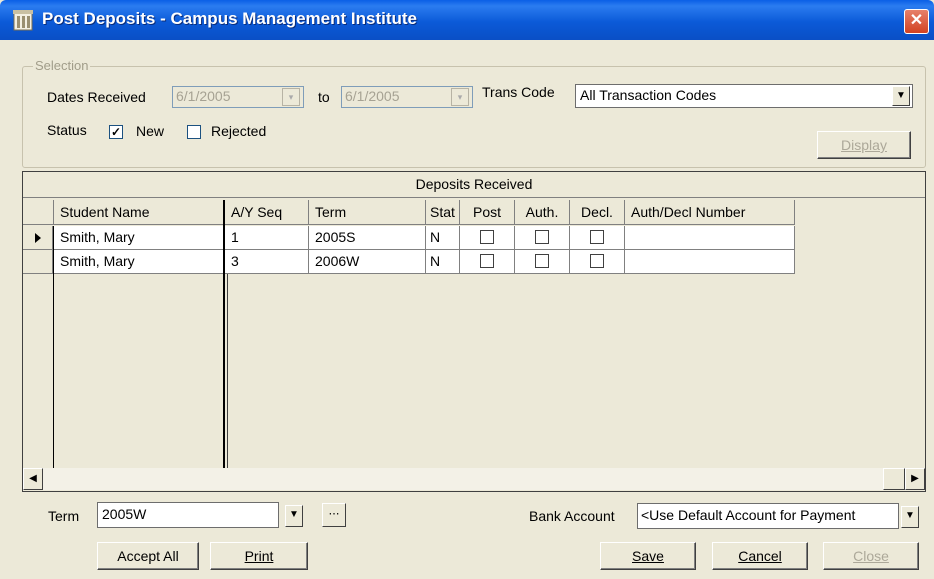  I want to click on cancel-button: Cancel, so click(760, 556).